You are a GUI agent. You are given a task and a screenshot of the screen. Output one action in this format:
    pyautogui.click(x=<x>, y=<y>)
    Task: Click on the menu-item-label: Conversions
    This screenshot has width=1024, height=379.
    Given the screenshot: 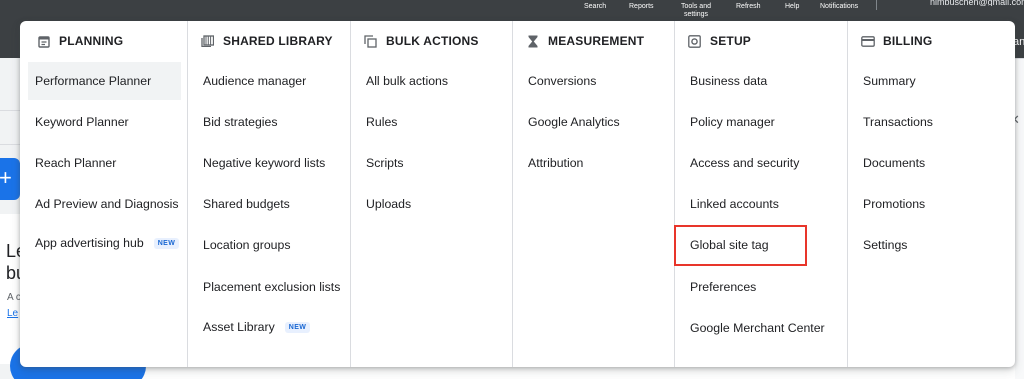 What is the action you would take?
    pyautogui.click(x=562, y=81)
    